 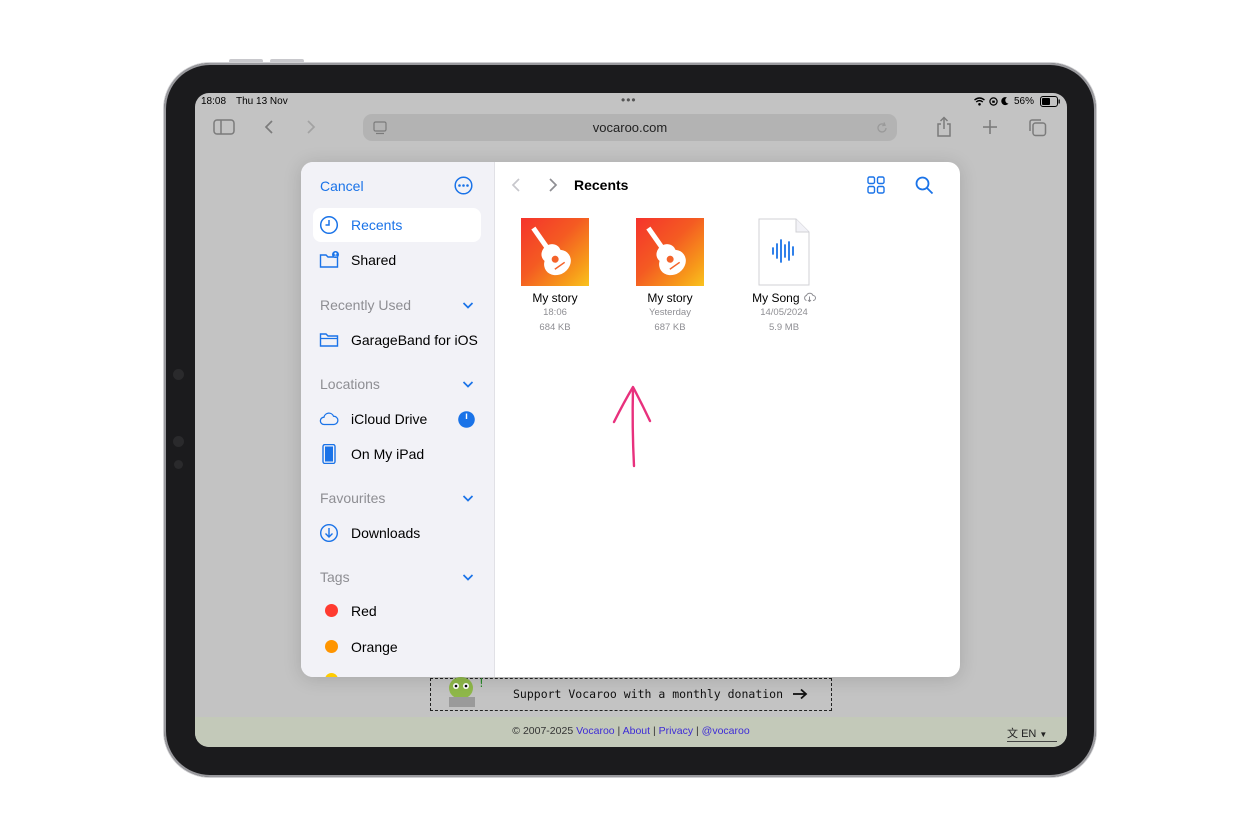 I want to click on sidebar-item-tag-red: Red, so click(x=397, y=611).